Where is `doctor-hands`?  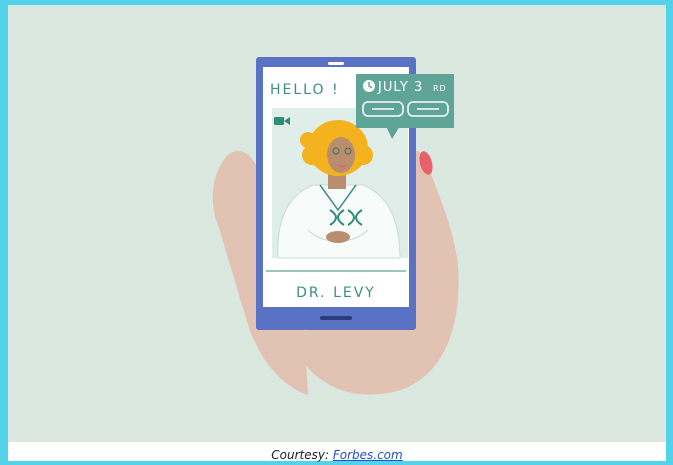 doctor-hands is located at coordinates (338, 237).